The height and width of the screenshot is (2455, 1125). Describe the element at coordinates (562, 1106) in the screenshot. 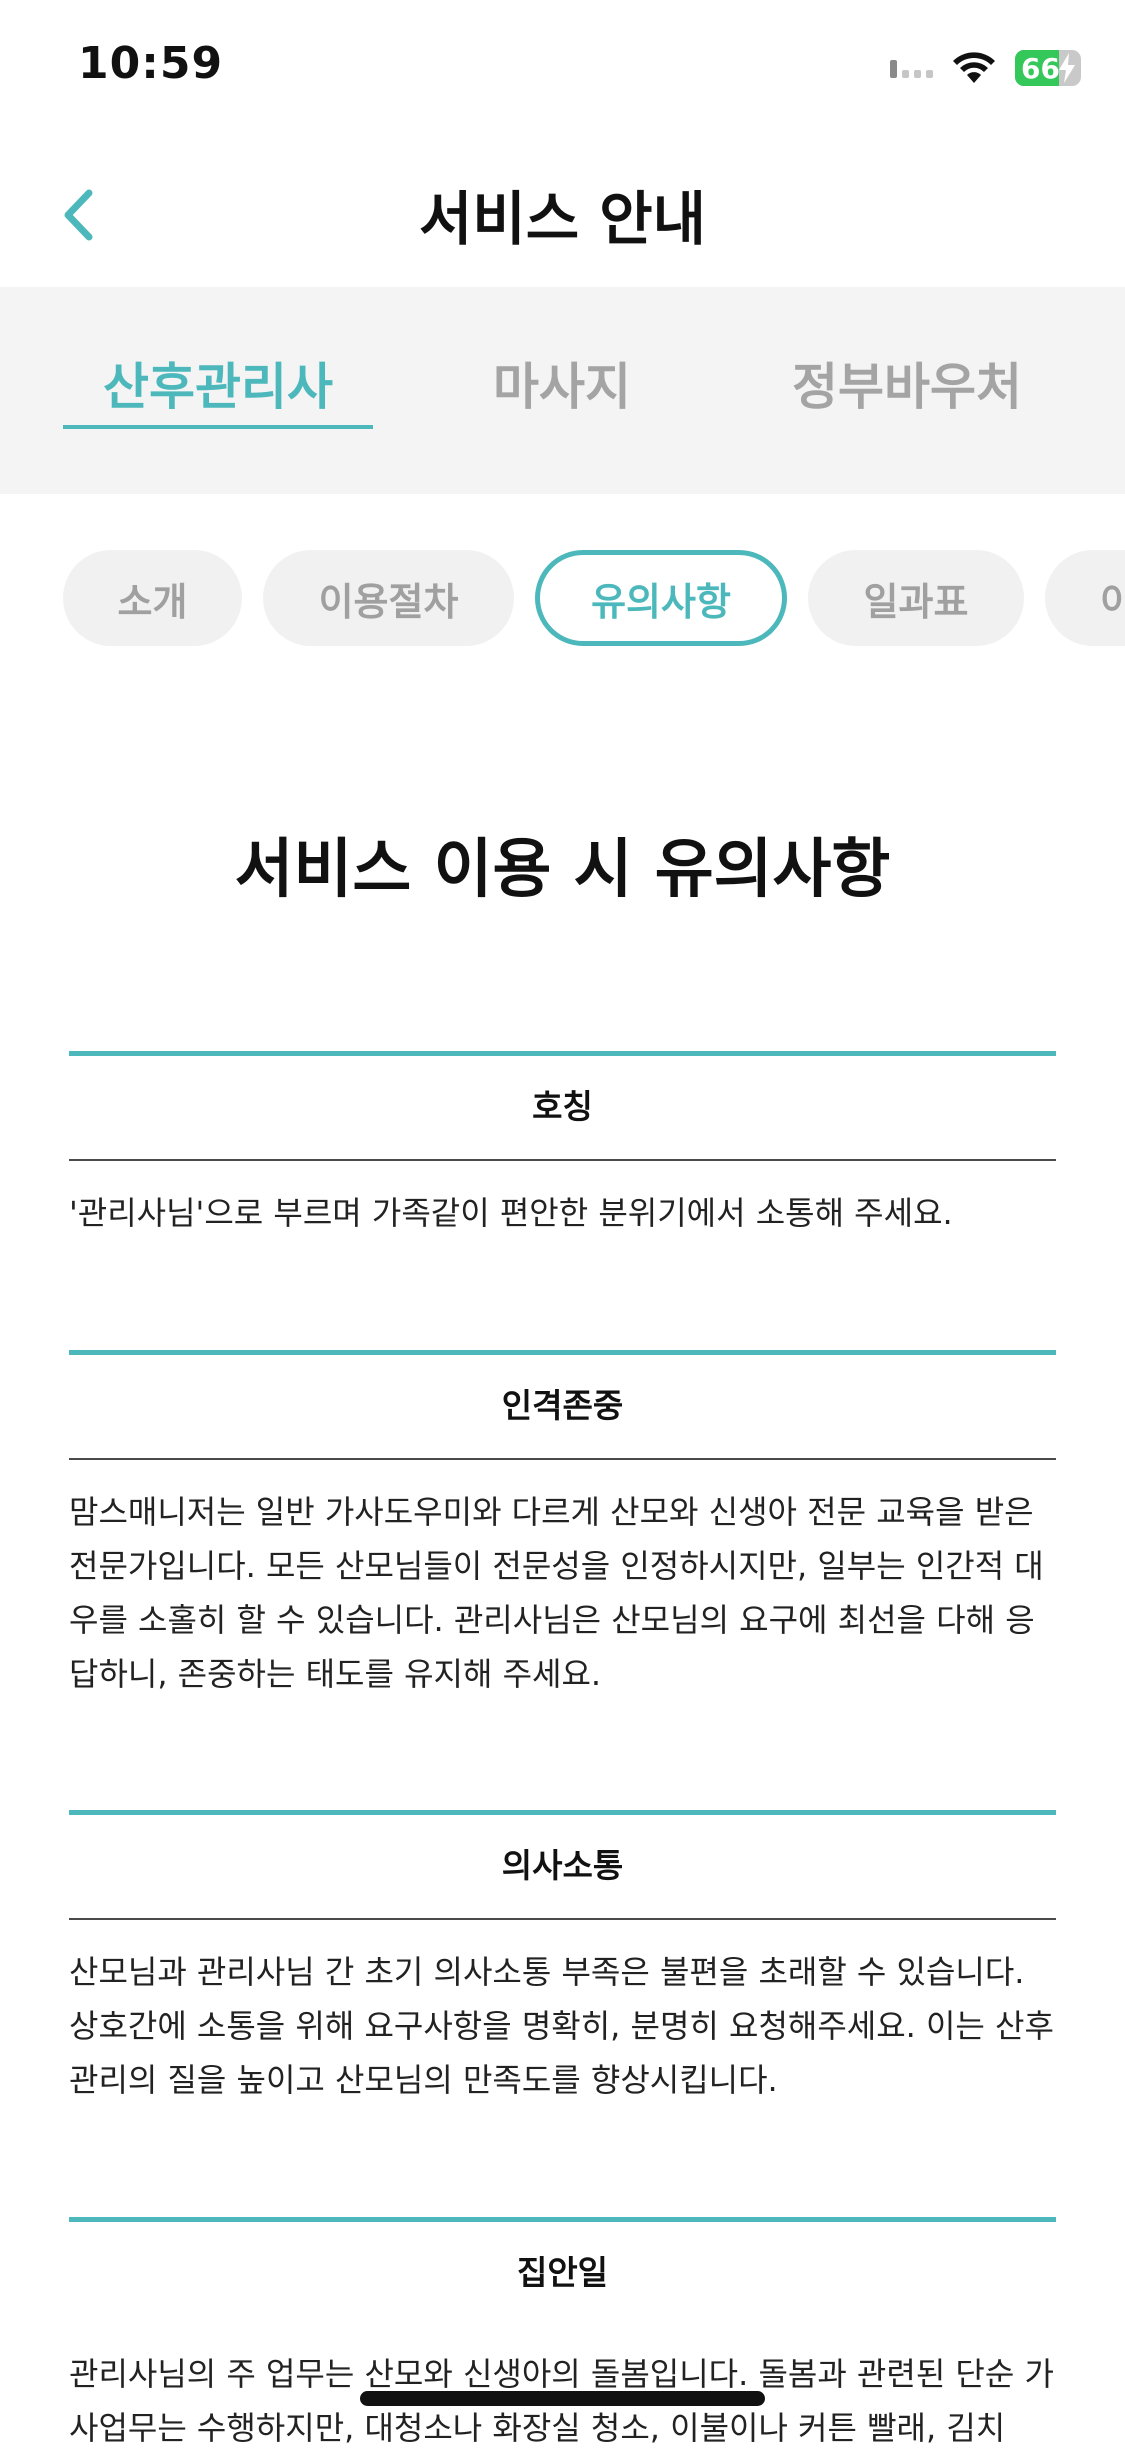

I see `notice-heading: 호칭` at that location.